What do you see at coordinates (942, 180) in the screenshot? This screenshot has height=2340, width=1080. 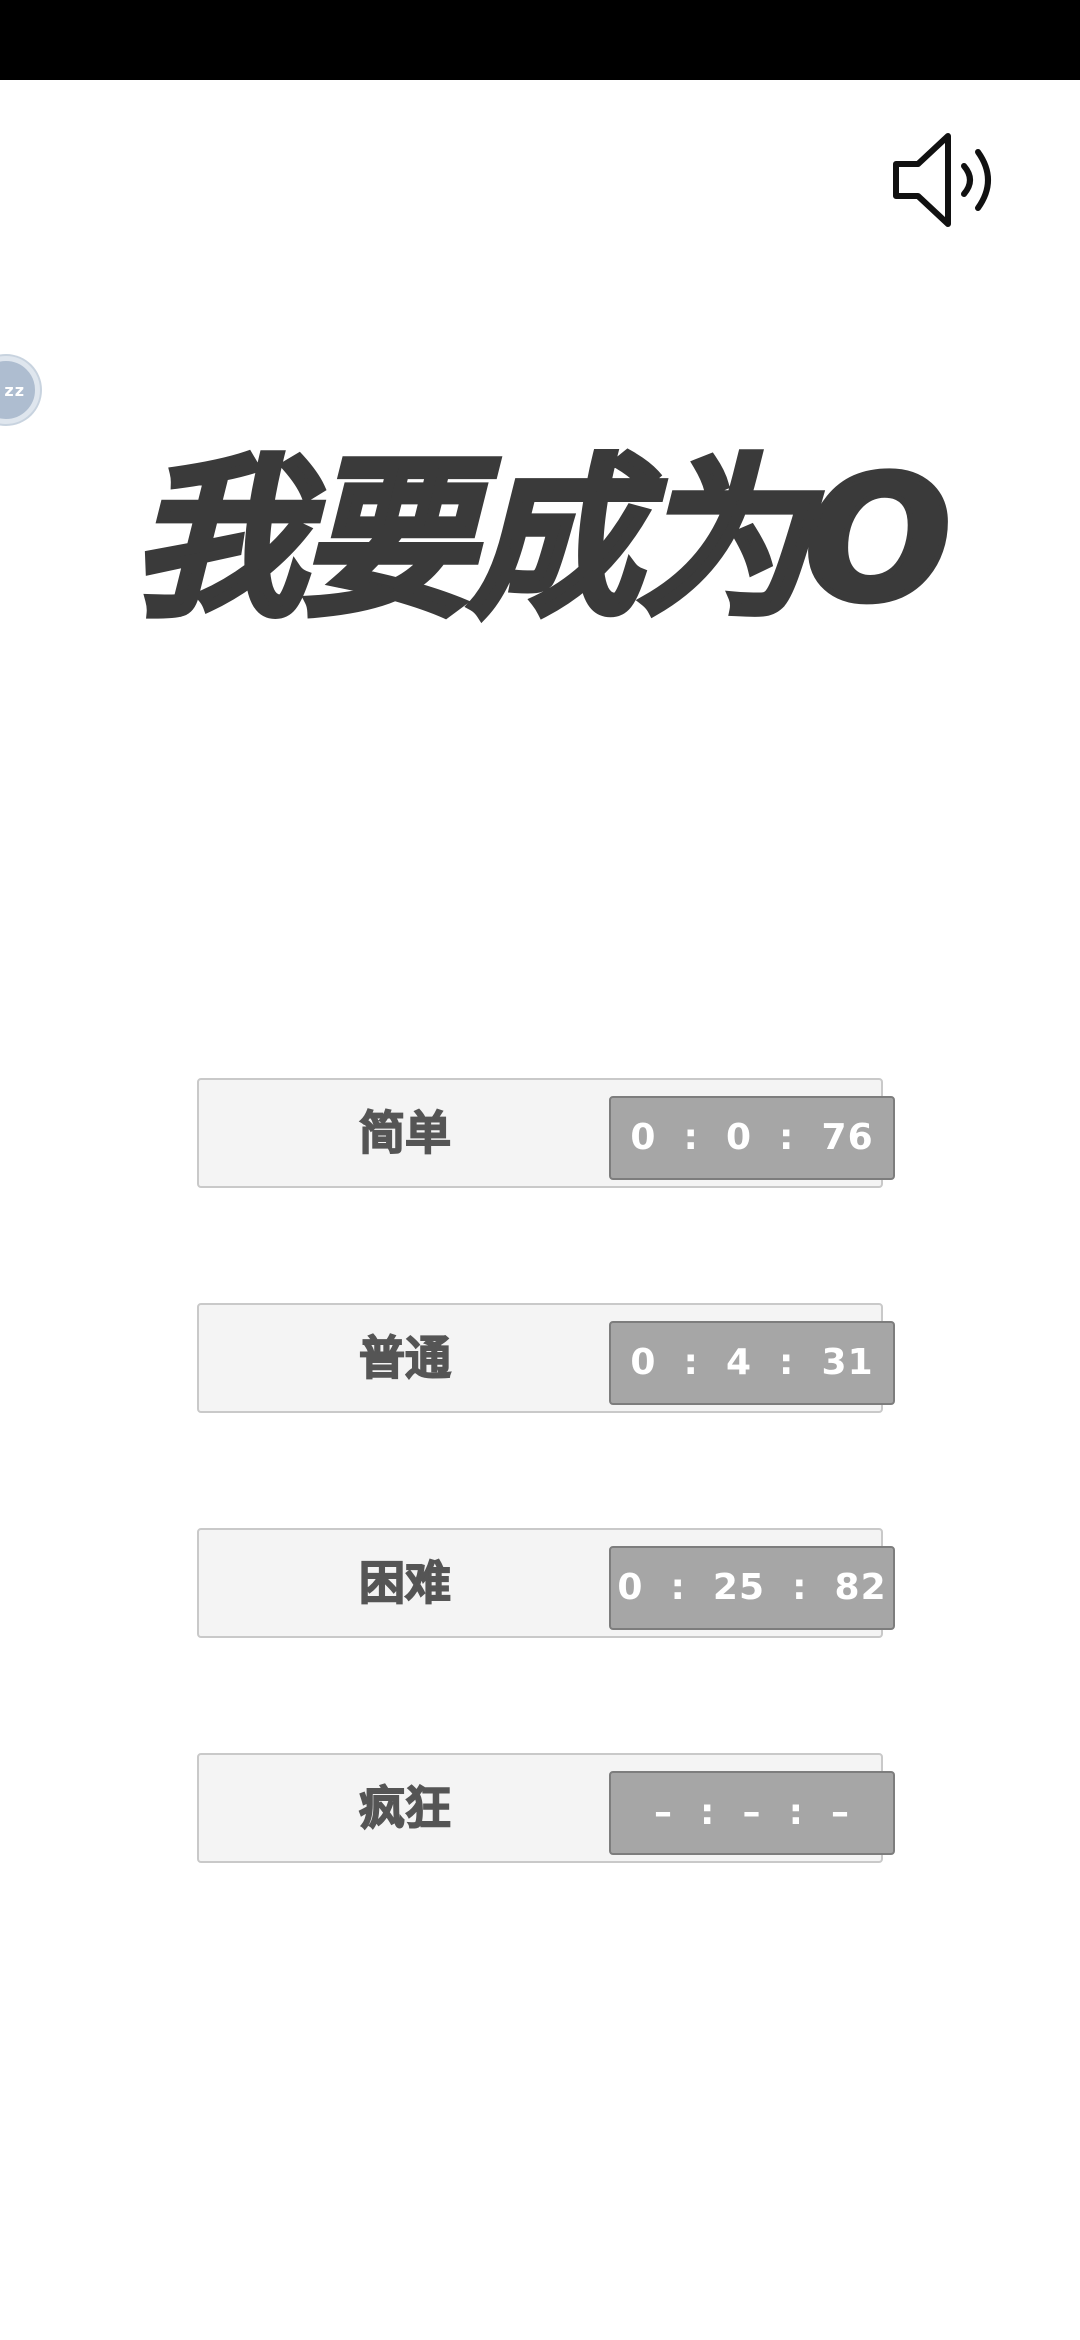 I see `speaker-volume-icon` at bounding box center [942, 180].